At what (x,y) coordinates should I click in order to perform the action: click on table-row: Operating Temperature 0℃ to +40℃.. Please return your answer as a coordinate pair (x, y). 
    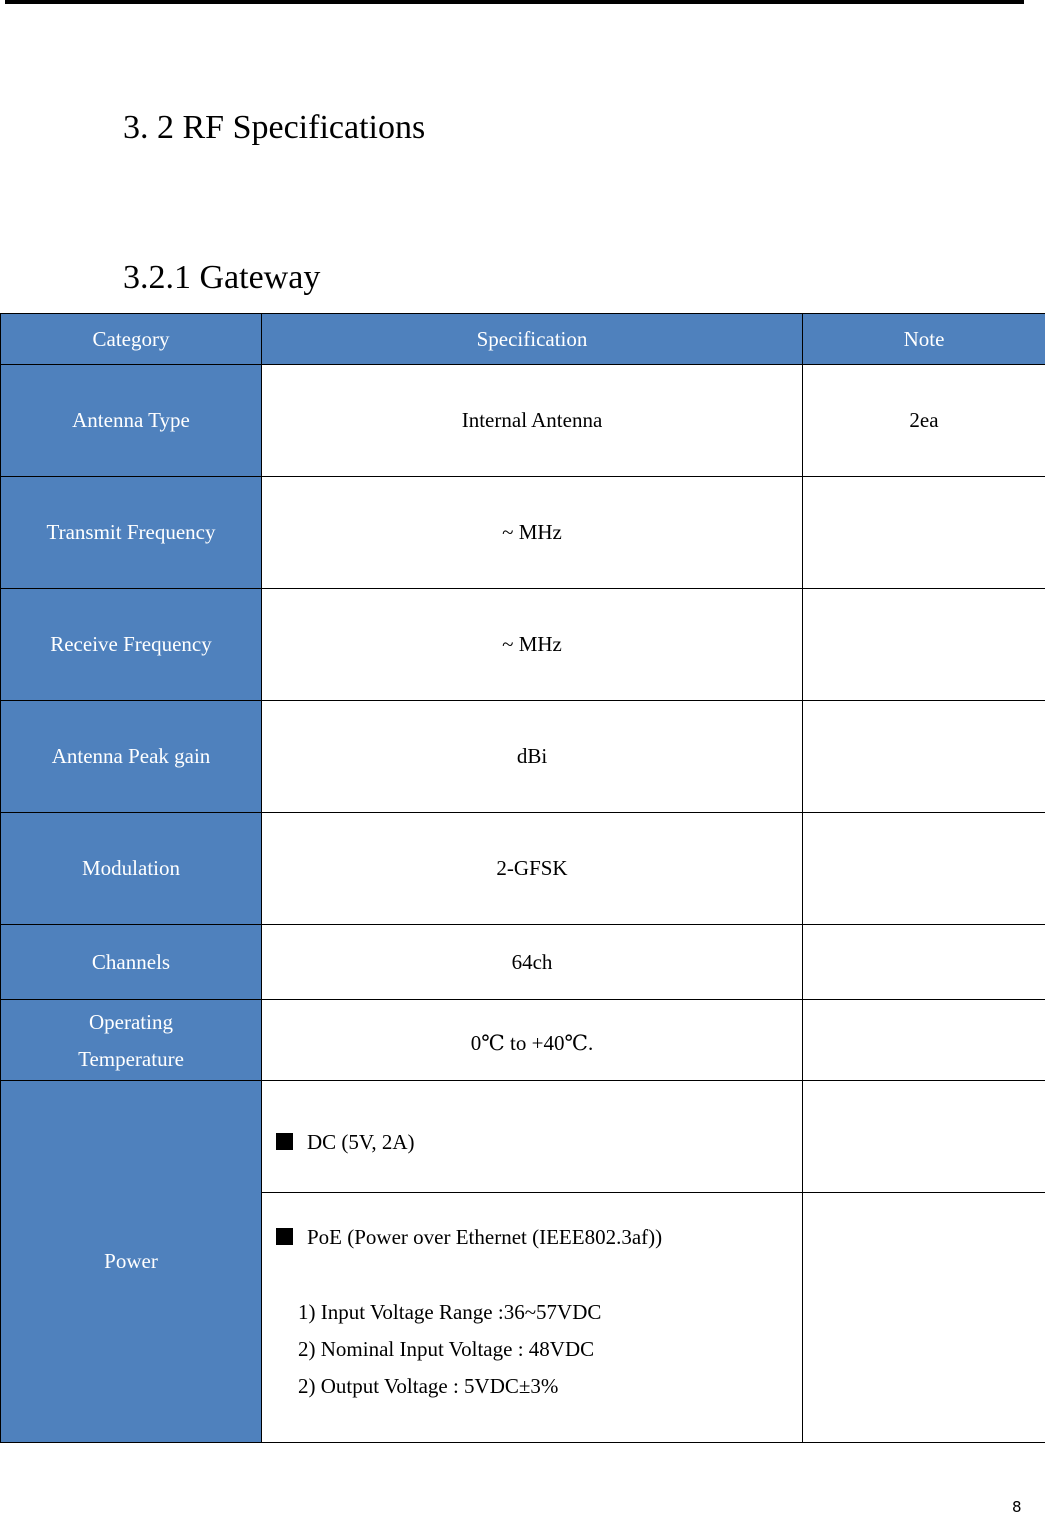
    Looking at the image, I should click on (522, 1040).